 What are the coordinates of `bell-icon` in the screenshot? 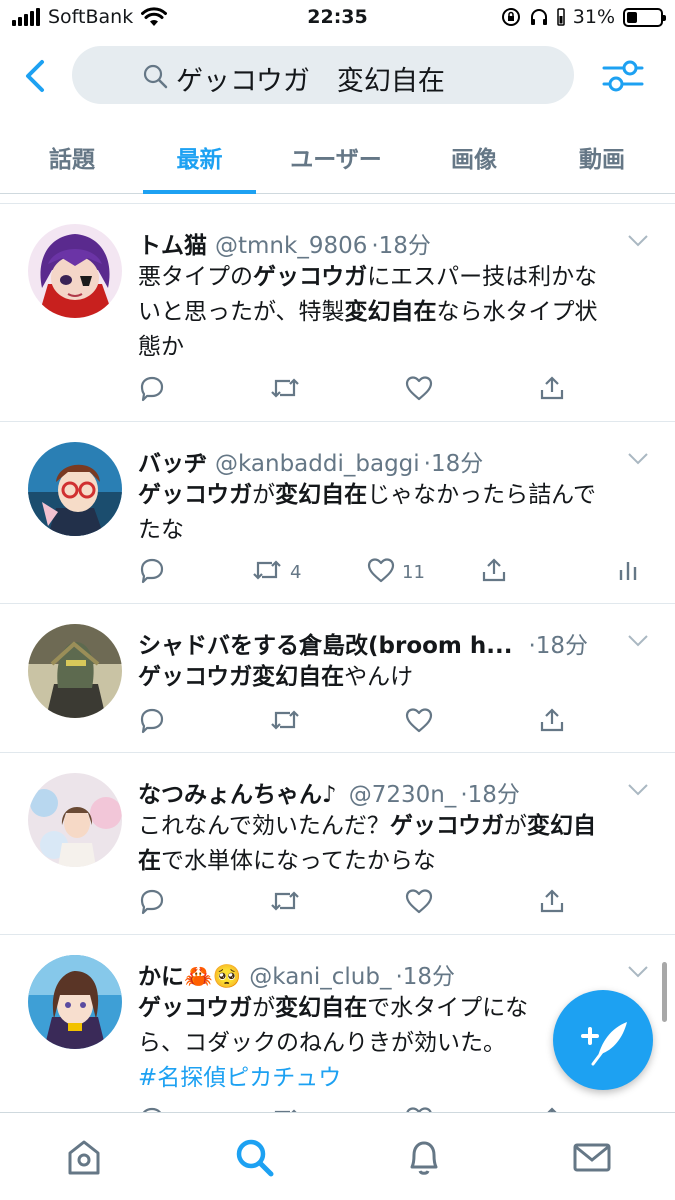 It's located at (424, 1157).